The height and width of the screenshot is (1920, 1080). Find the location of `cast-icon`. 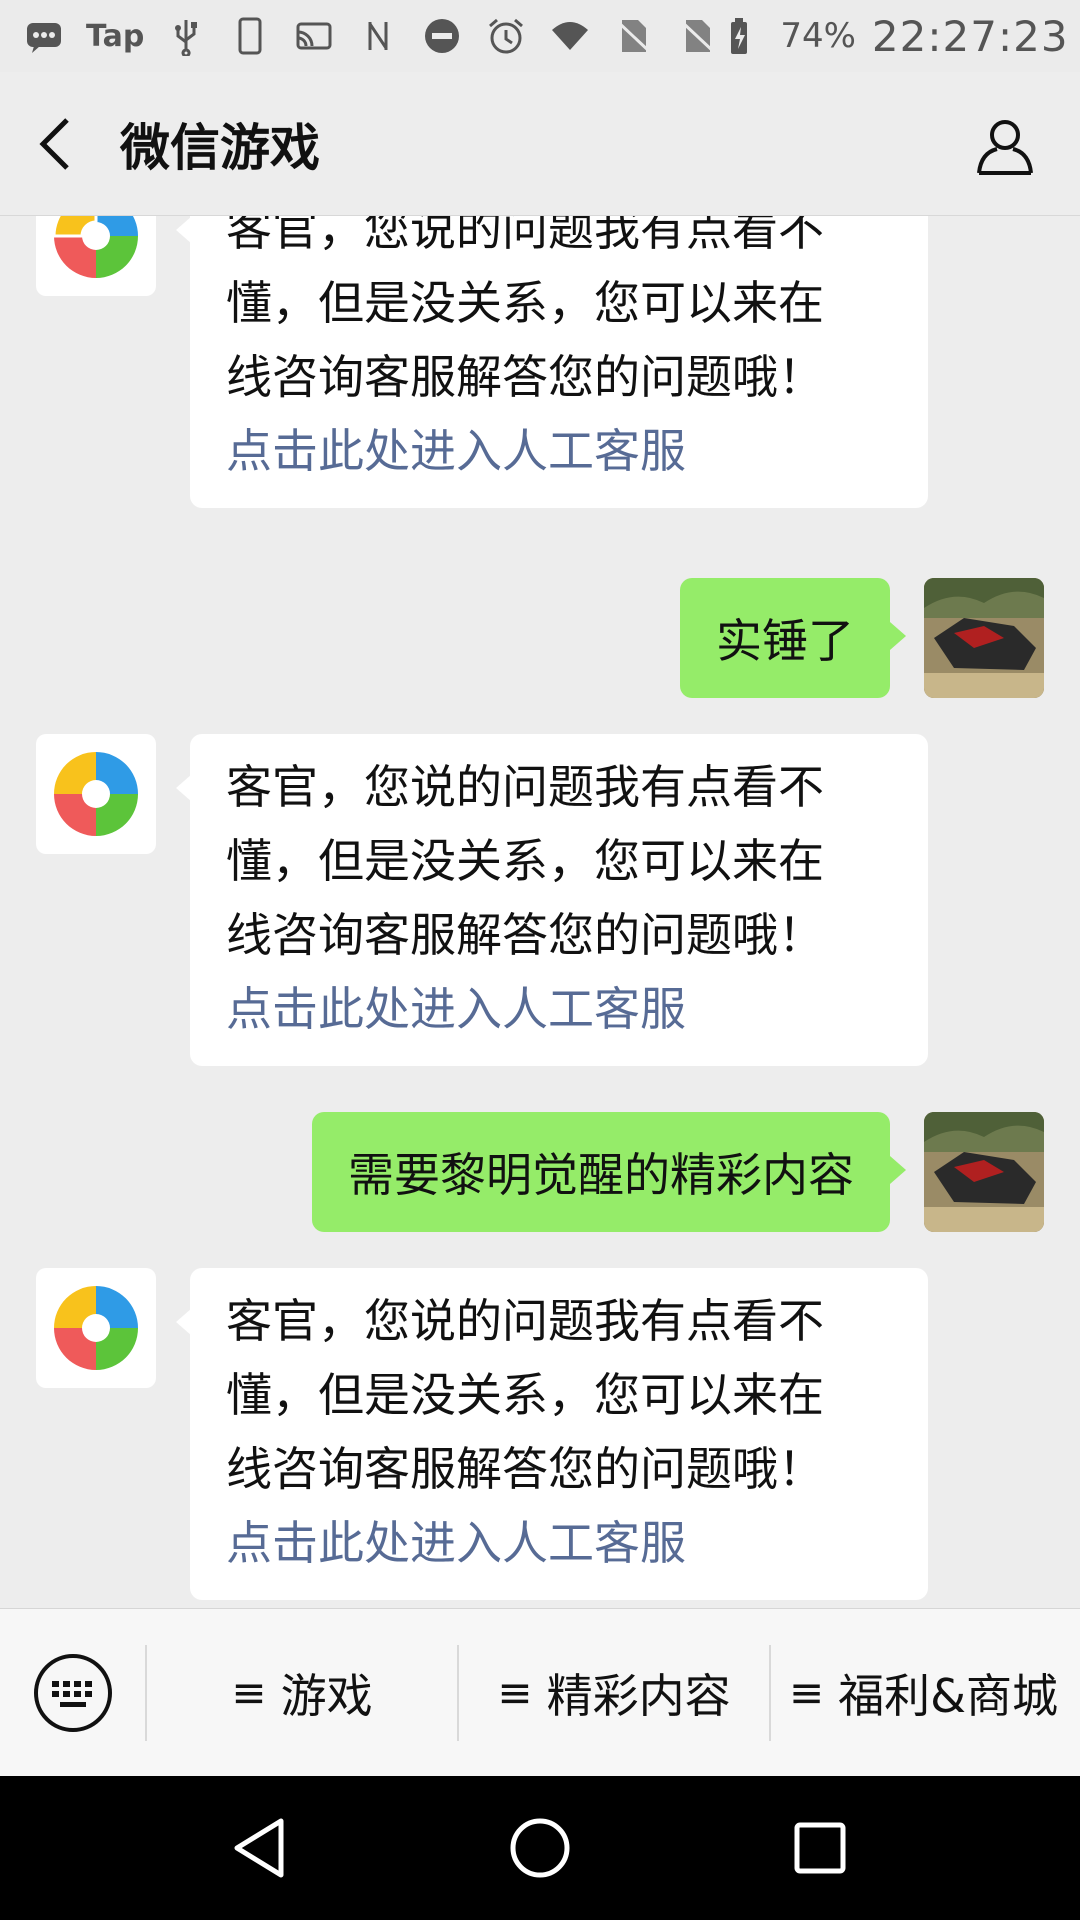

cast-icon is located at coordinates (314, 36).